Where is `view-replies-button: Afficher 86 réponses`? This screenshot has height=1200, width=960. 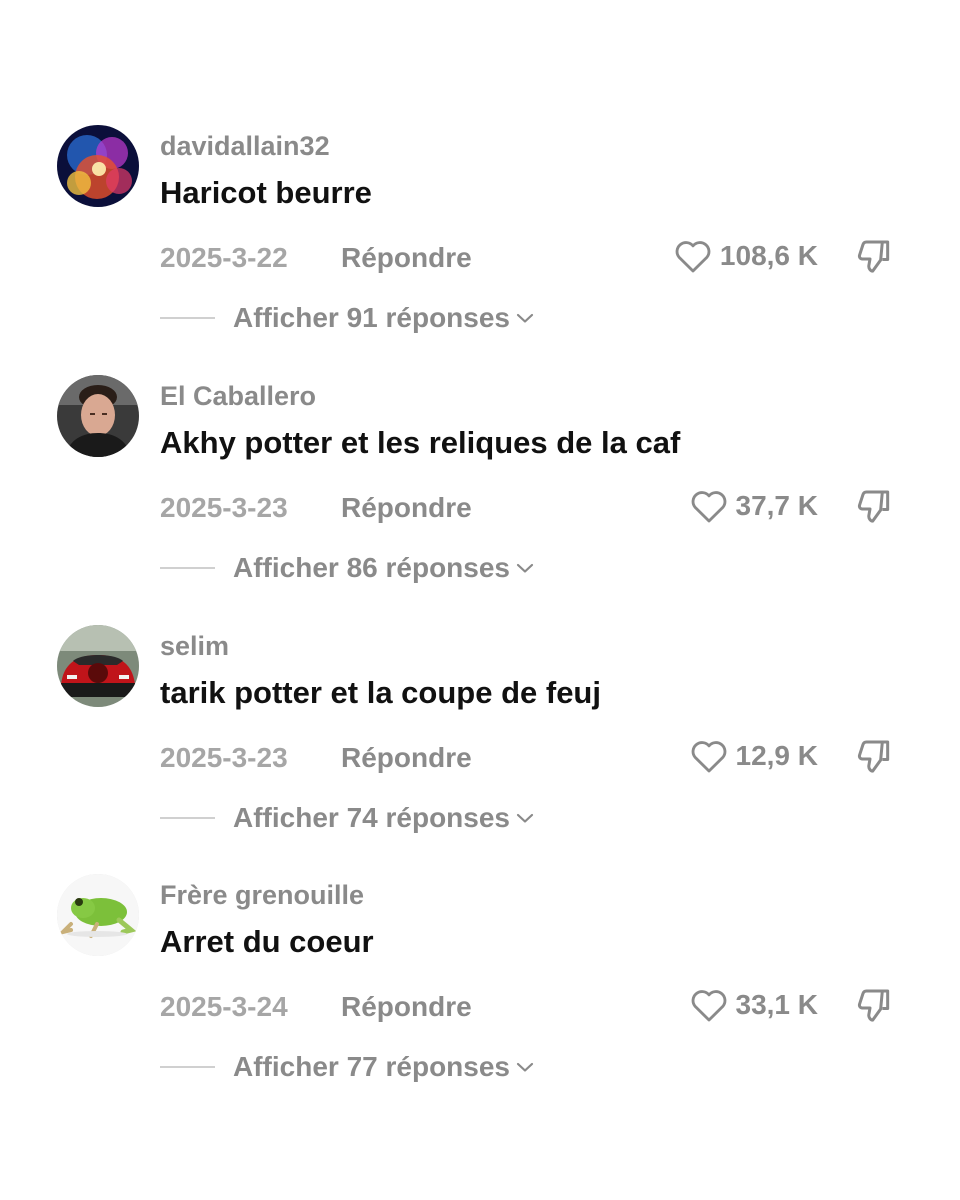
view-replies-button: Afficher 86 réponses is located at coordinates (384, 568).